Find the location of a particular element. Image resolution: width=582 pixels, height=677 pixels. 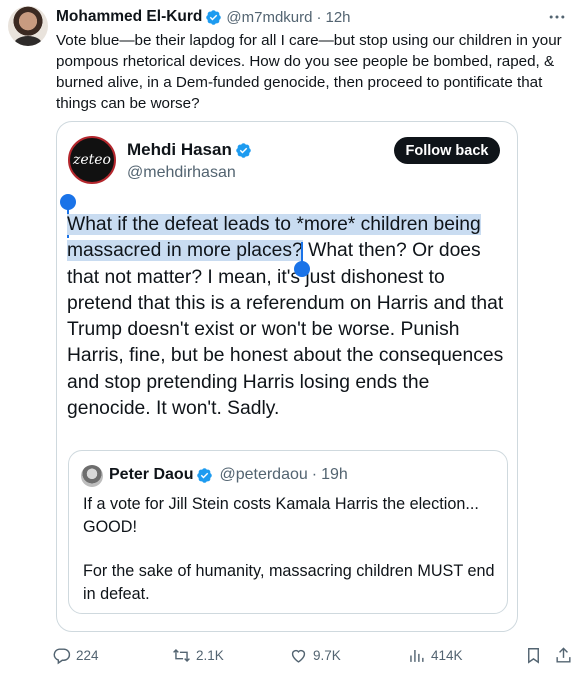

bookmark-icon is located at coordinates (533, 655).